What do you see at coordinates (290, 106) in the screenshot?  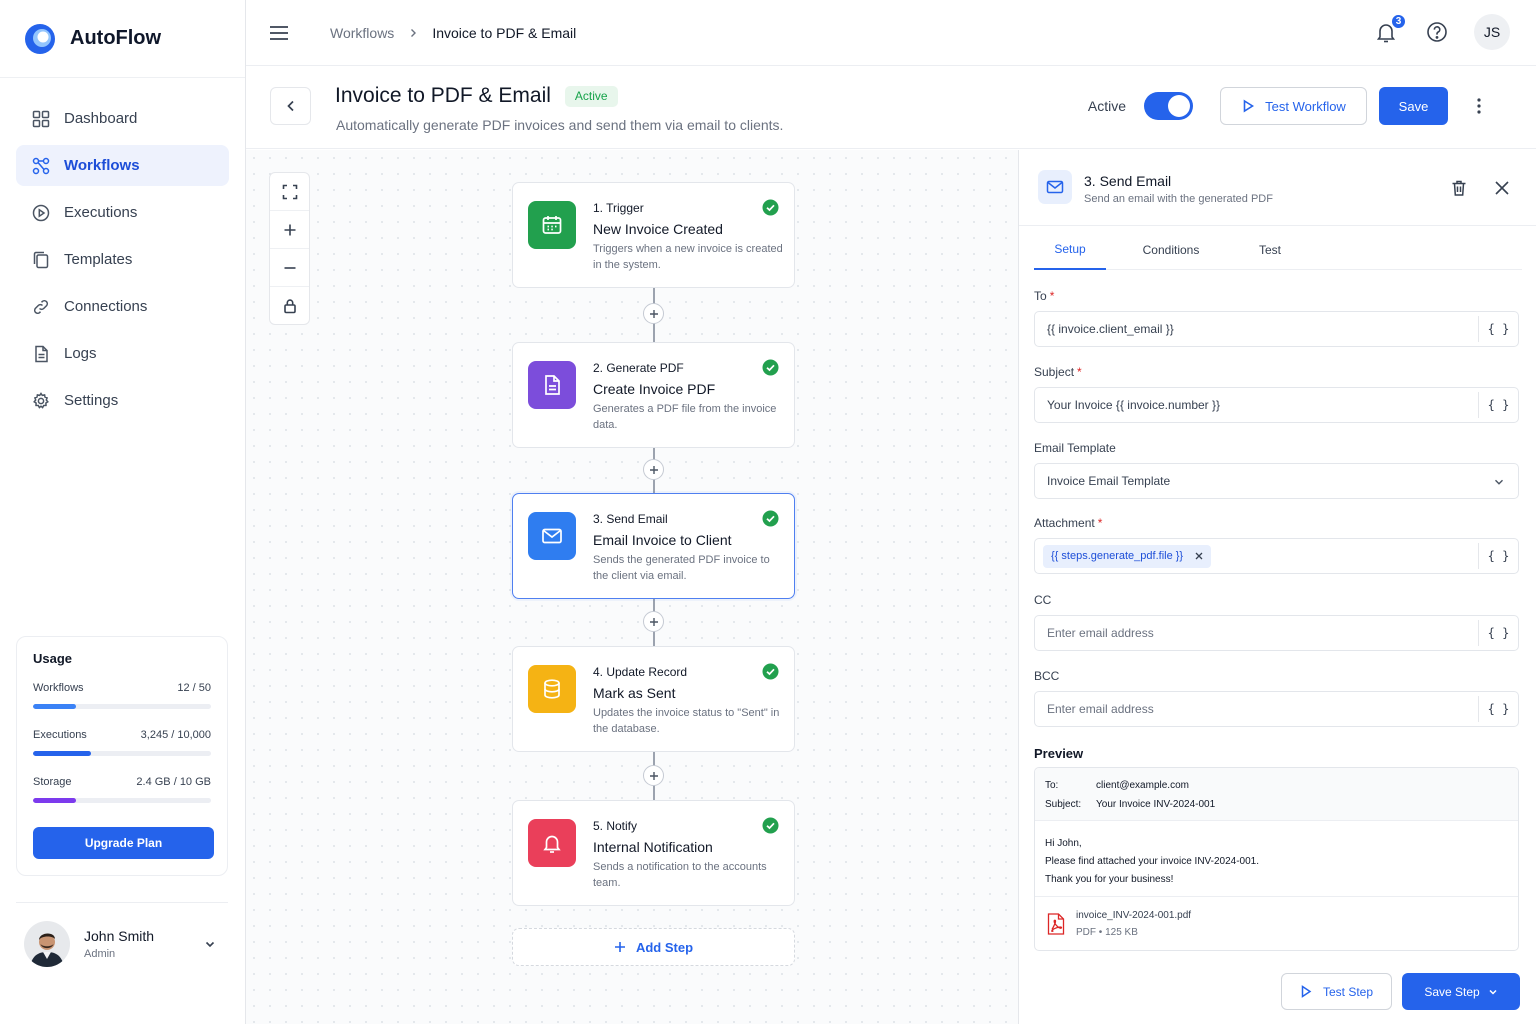 I see `back-button` at bounding box center [290, 106].